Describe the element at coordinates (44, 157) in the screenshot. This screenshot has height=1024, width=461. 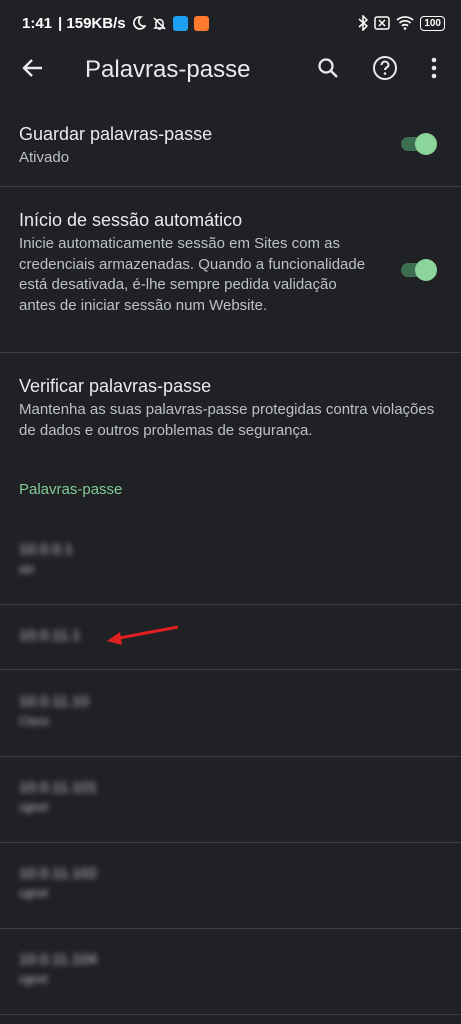
I see `setting-subtitle: Ativado` at that location.